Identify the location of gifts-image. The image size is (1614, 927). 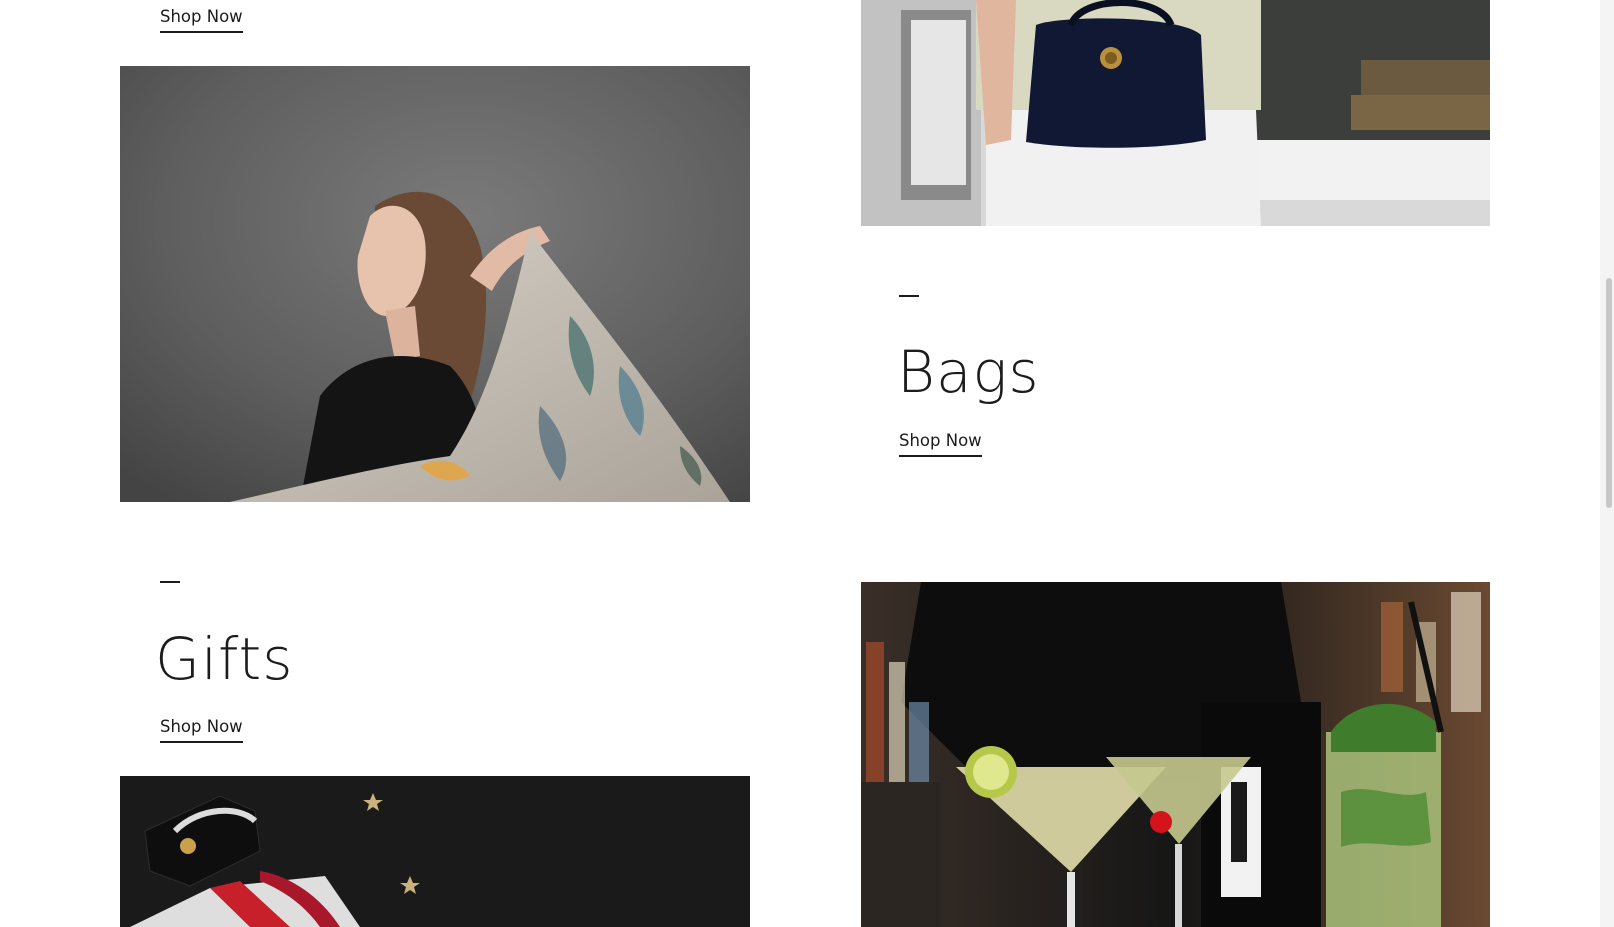
(435, 851).